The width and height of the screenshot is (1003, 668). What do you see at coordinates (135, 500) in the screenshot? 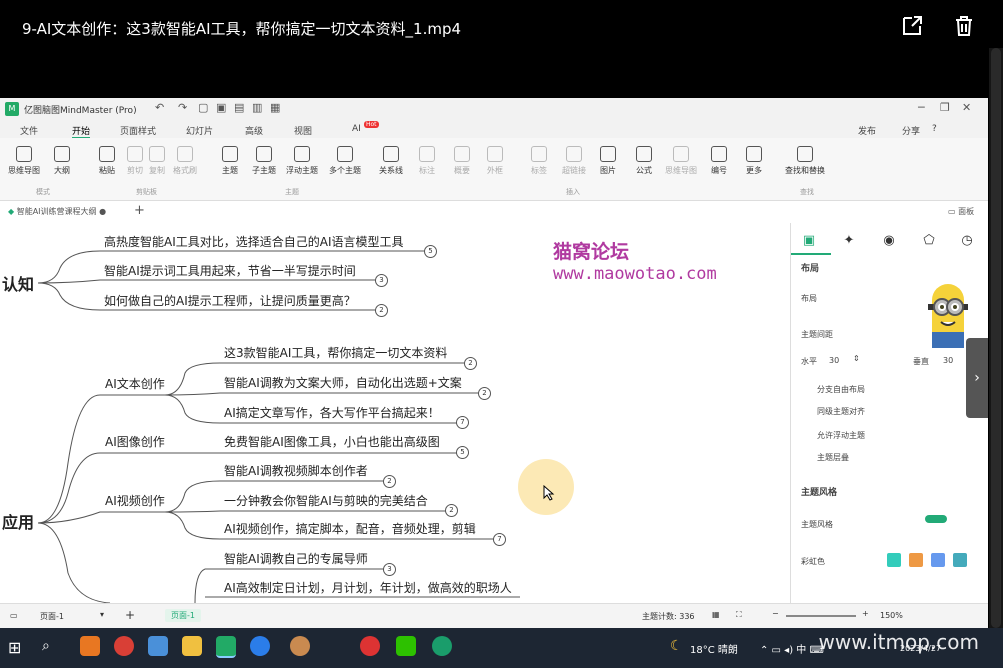
I see `branch-ai-video: AI视频创作` at bounding box center [135, 500].